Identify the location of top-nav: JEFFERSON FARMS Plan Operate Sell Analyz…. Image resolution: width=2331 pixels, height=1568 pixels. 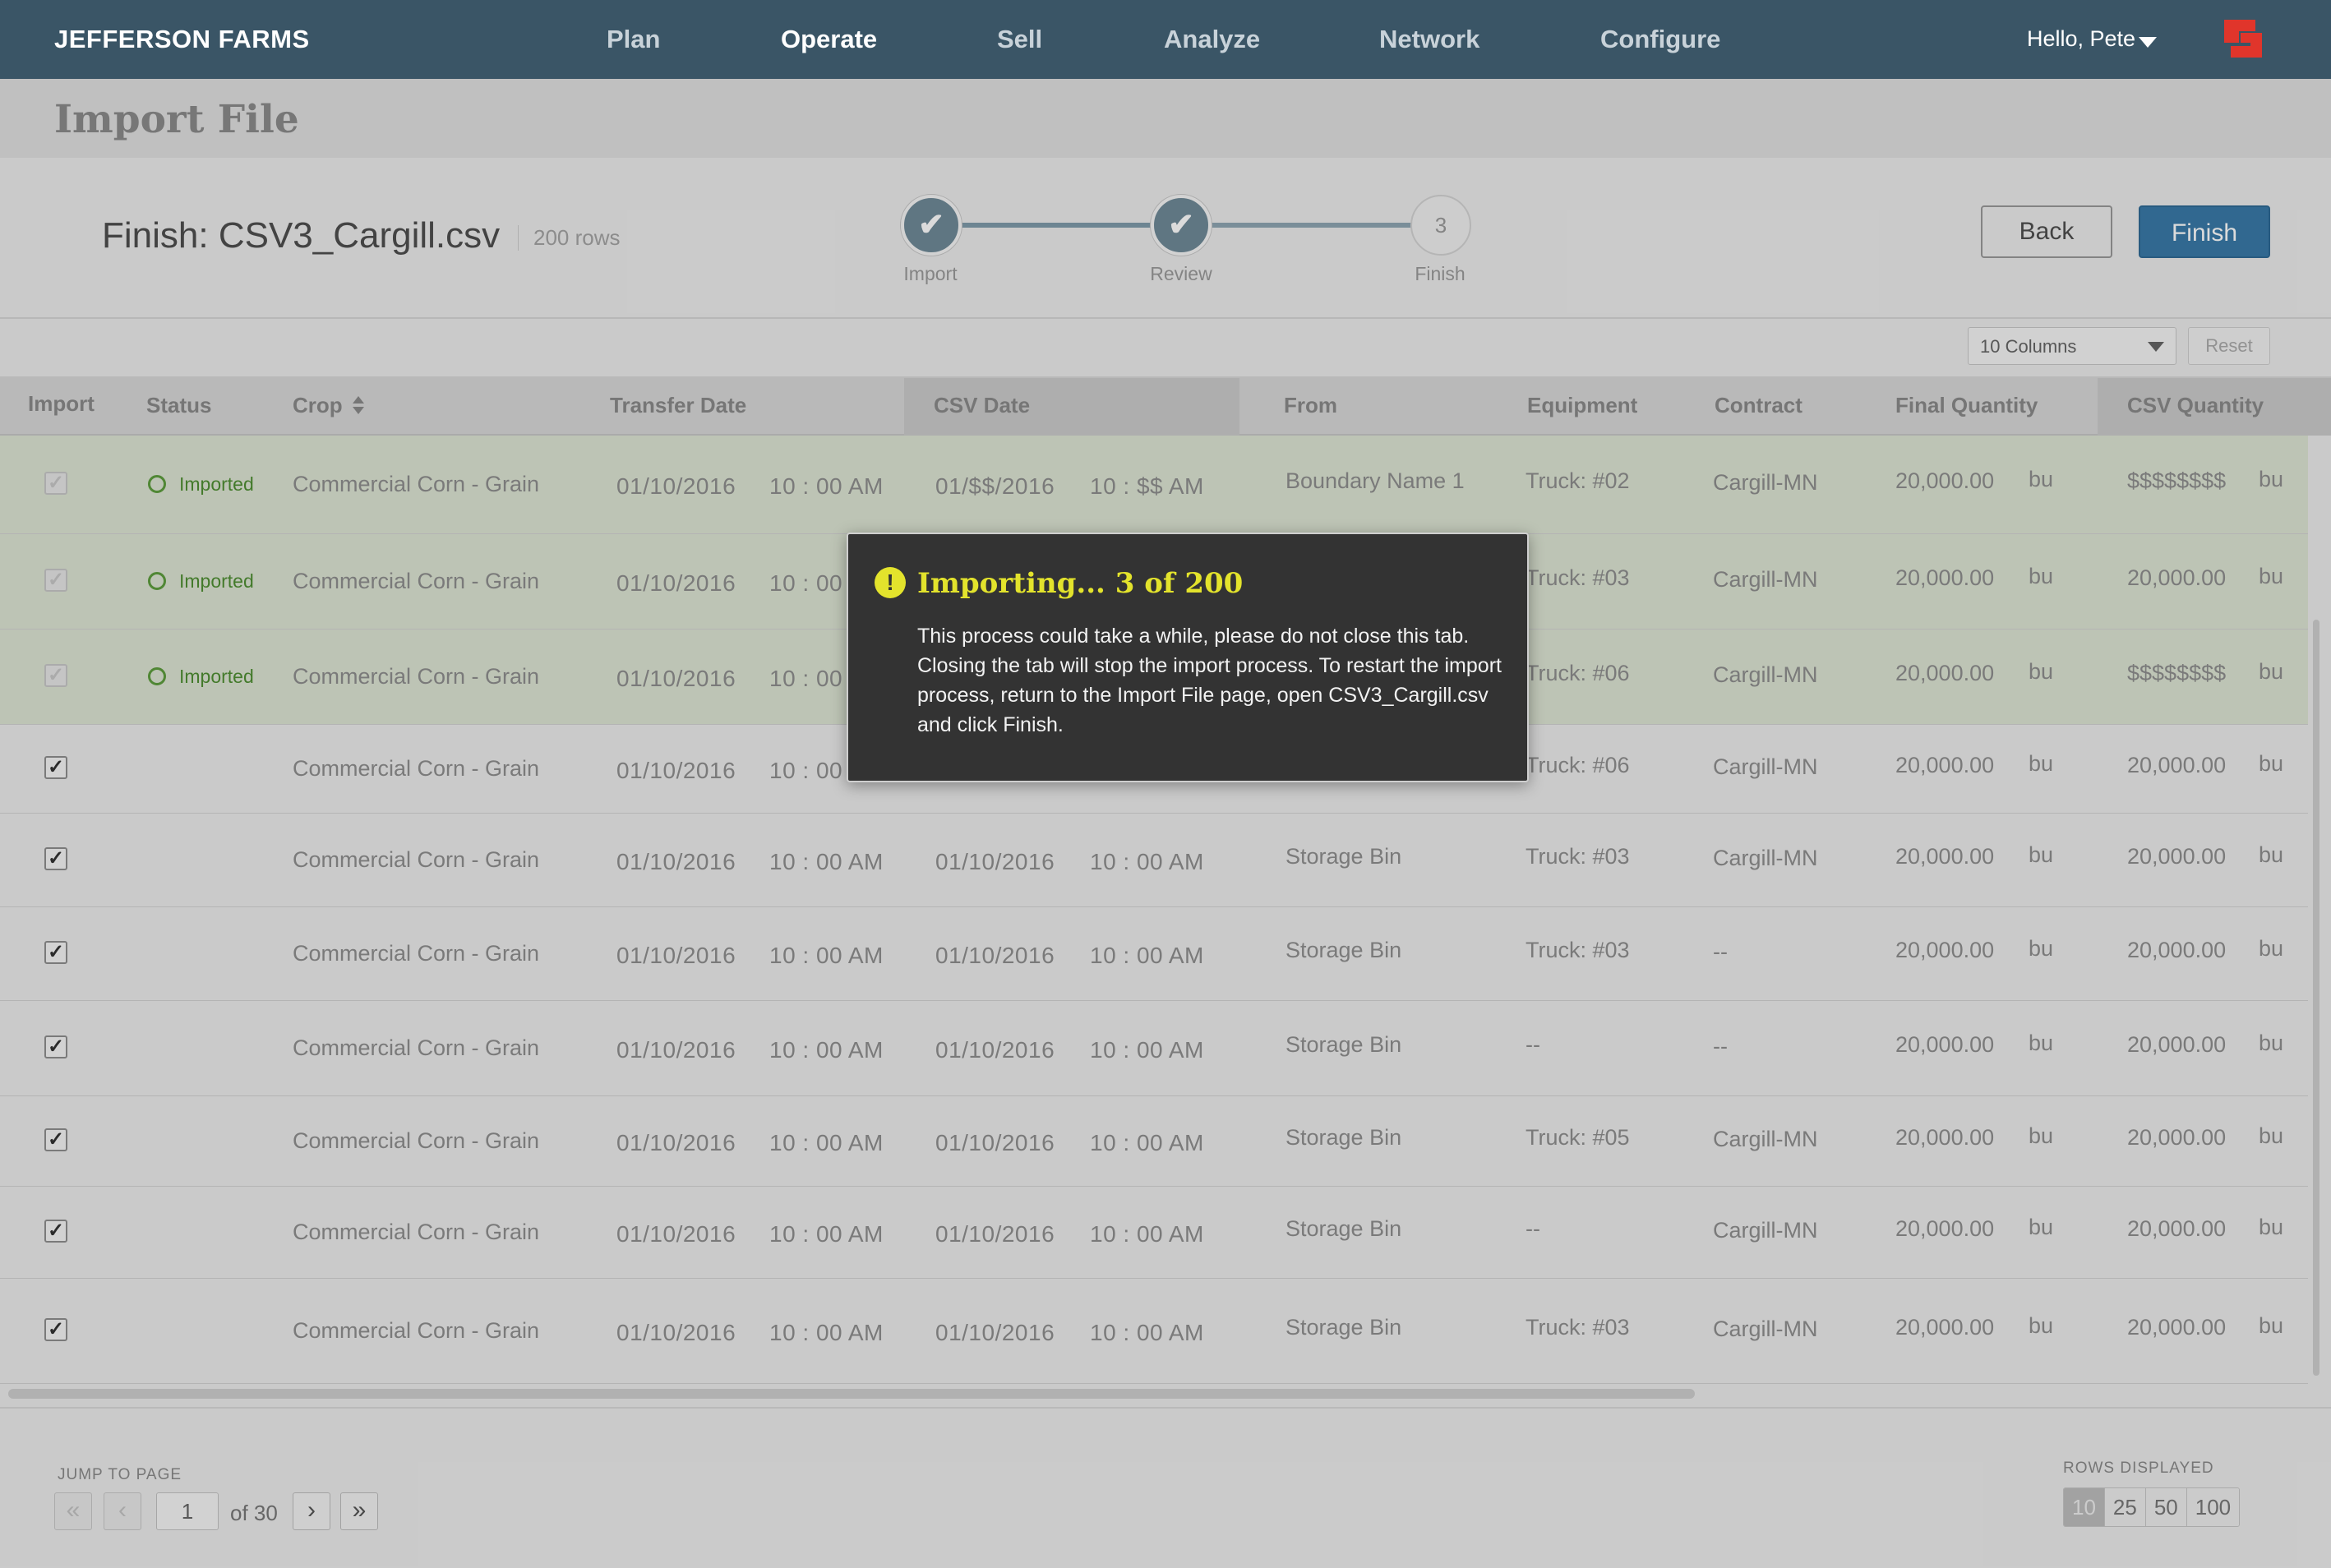
(1165, 39).